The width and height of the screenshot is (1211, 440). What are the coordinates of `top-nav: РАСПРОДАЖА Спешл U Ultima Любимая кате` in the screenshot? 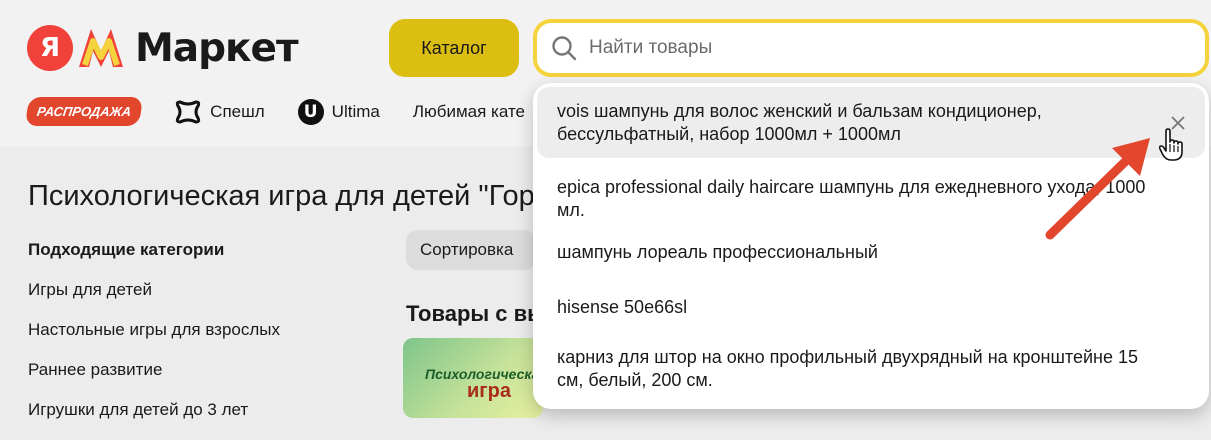 It's located at (274, 111).